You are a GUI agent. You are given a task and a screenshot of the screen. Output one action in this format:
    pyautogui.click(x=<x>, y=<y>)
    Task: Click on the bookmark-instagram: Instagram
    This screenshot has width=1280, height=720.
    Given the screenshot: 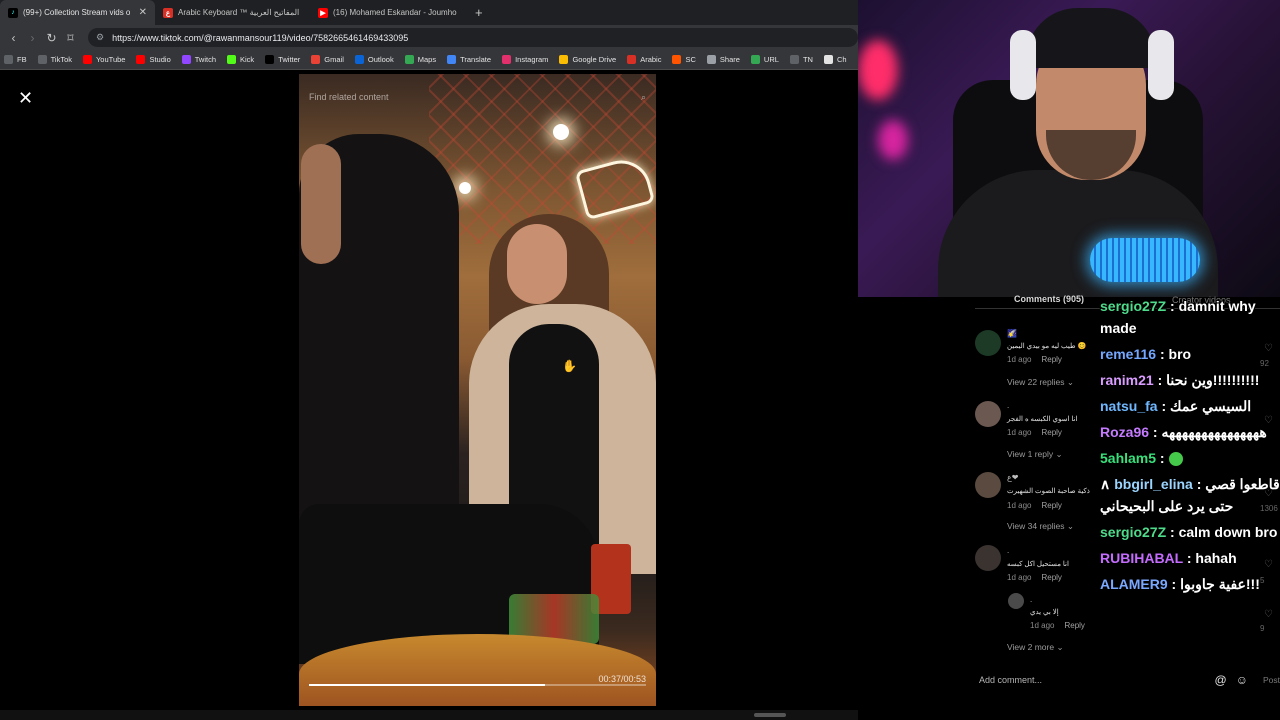 What is the action you would take?
    pyautogui.click(x=525, y=59)
    